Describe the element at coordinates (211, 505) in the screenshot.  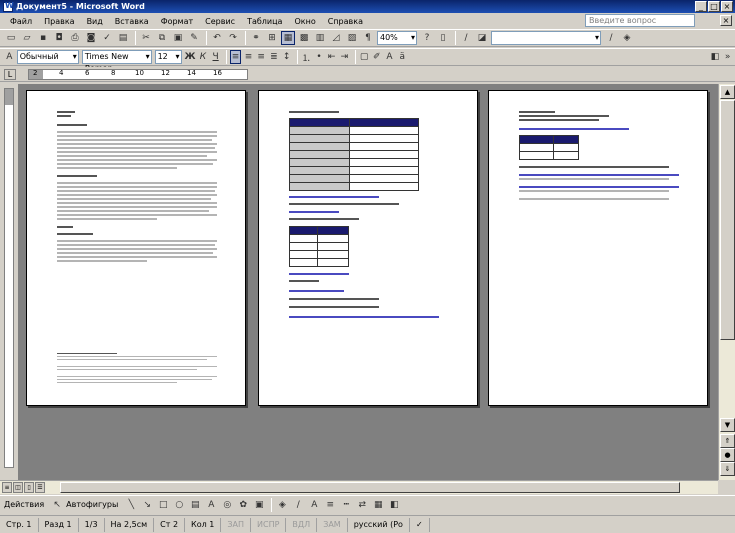
I see `wordart-icon: A` at that location.